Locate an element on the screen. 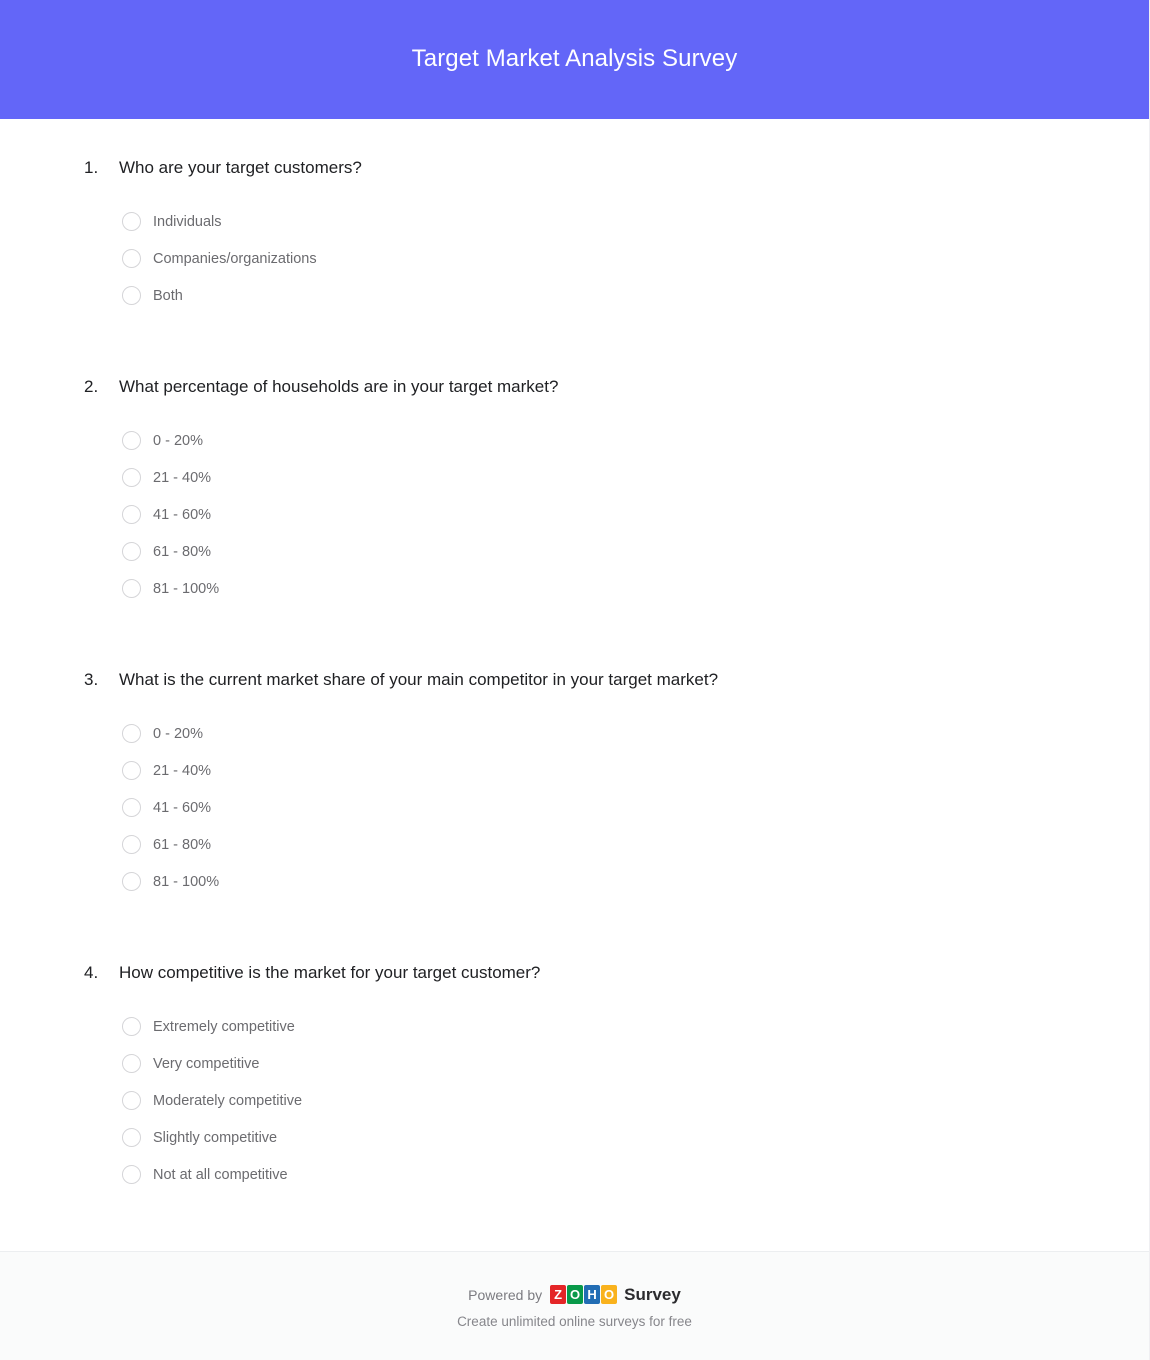  zoho-logo-icon: Z O H O is located at coordinates (584, 1295).